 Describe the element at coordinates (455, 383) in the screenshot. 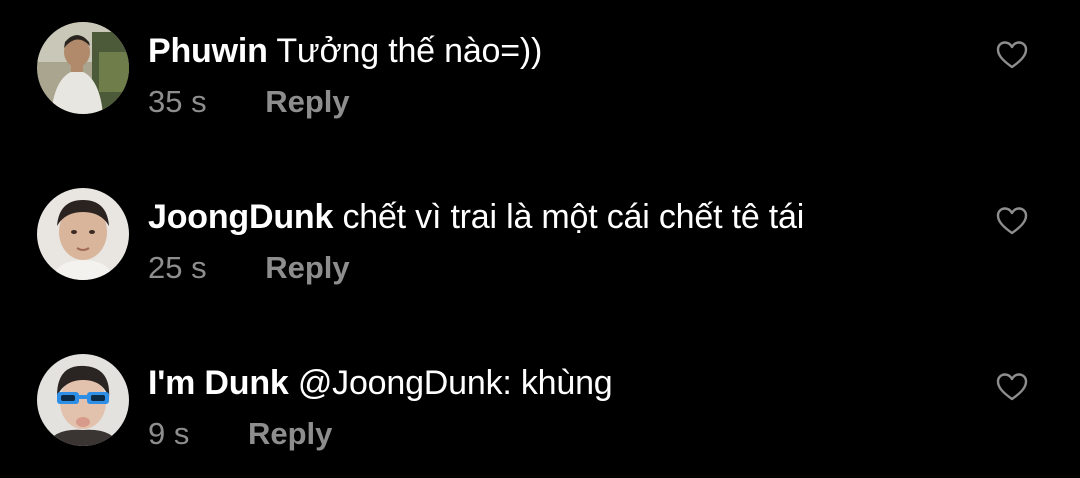

I see `comment-message: @JoongDunk: khùng` at that location.